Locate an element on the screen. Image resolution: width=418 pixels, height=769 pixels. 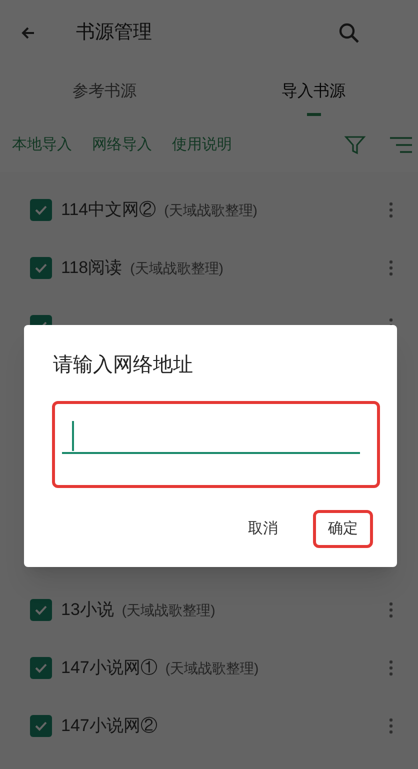
dialog-button: 取消 is located at coordinates (263, 529).